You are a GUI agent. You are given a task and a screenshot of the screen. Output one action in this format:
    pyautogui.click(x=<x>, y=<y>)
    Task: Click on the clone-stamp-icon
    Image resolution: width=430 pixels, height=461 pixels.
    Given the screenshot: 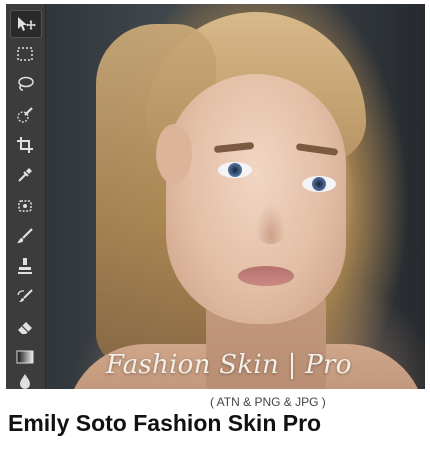 What is the action you would take?
    pyautogui.click(x=25, y=266)
    